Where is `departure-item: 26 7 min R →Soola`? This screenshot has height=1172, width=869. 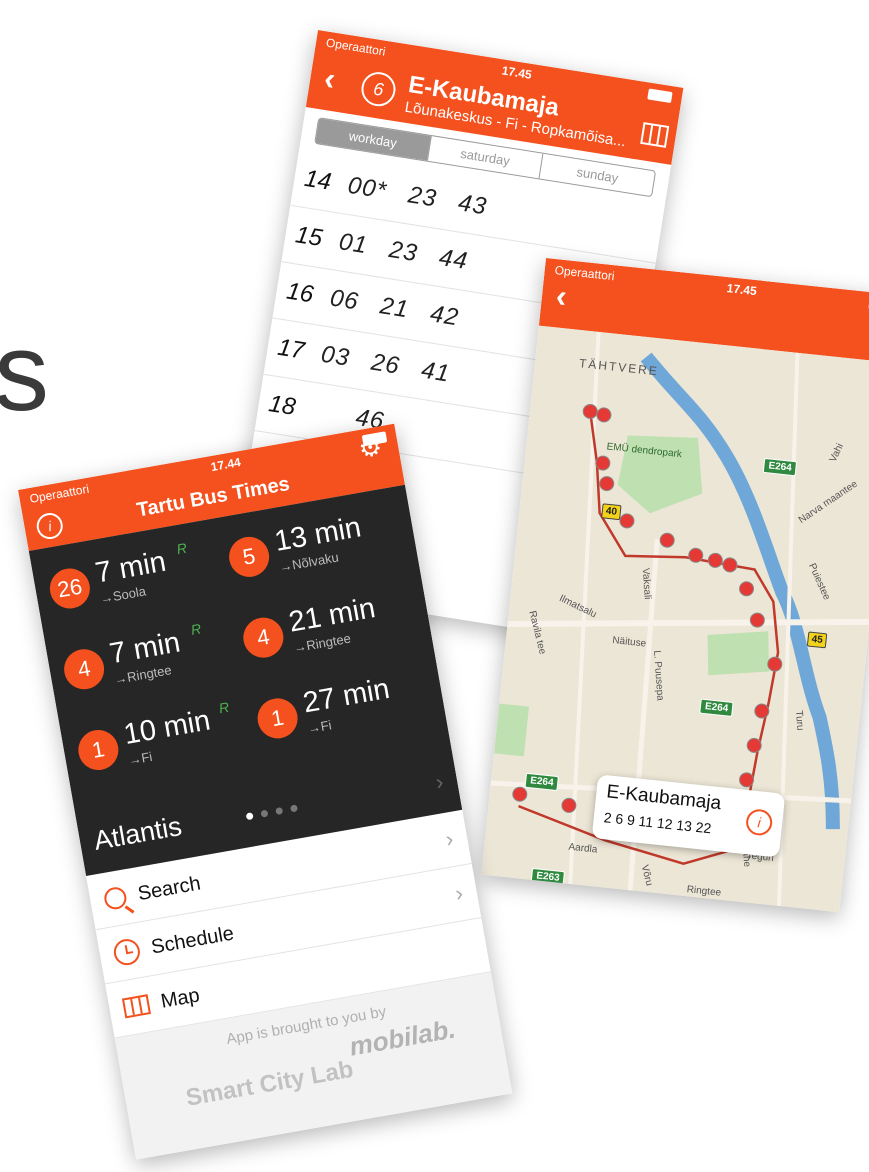 departure-item: 26 7 min R →Soola is located at coordinates (139, 577).